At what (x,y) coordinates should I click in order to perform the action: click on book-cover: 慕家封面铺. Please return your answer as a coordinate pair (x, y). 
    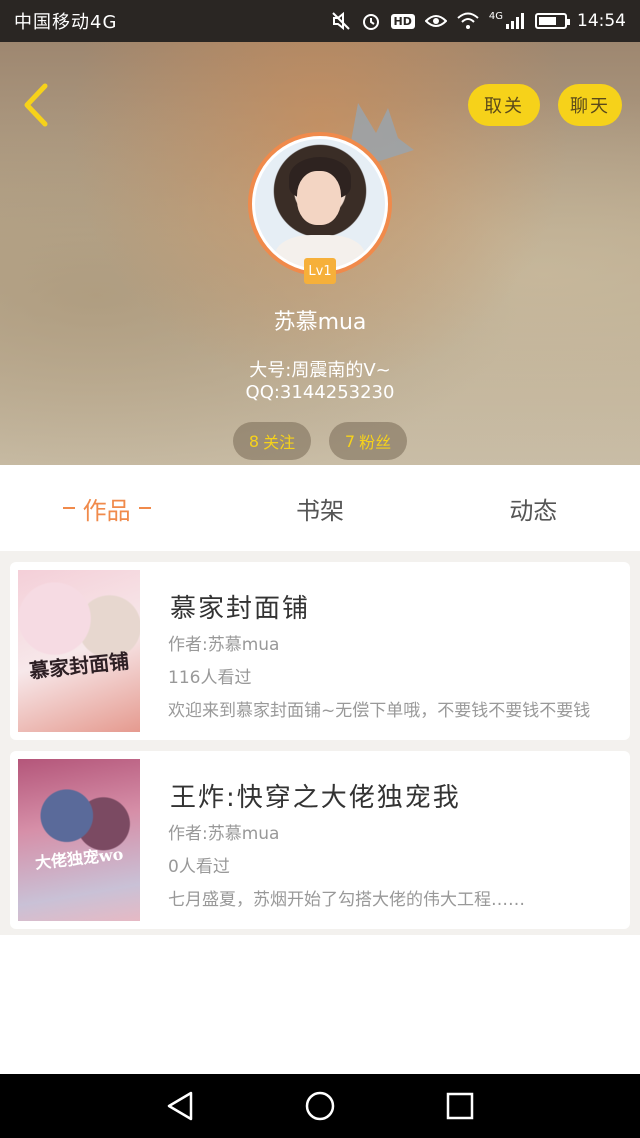
    Looking at the image, I should click on (79, 651).